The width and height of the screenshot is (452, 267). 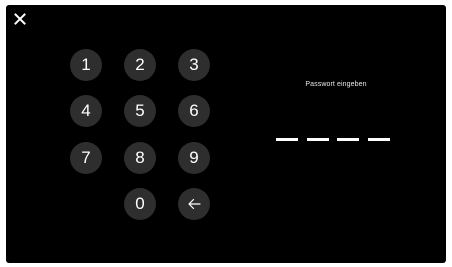 I want to click on close-icon, so click(x=20, y=19).